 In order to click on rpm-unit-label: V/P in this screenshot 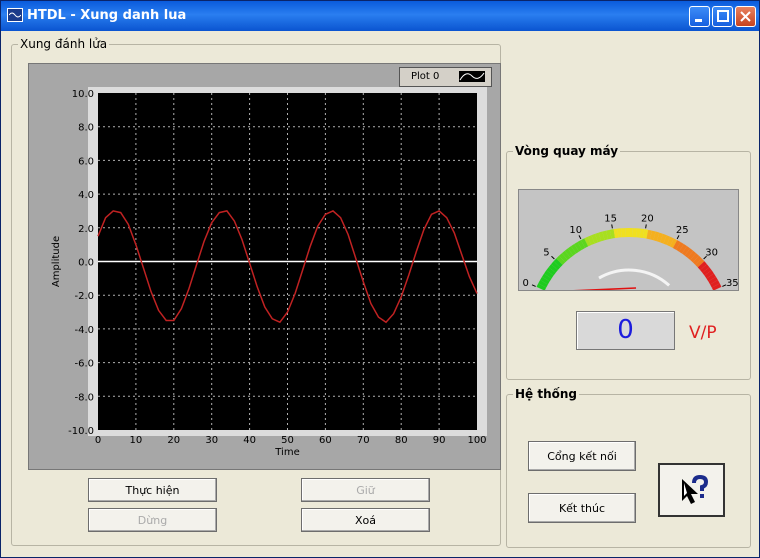, I will do `click(703, 333)`.